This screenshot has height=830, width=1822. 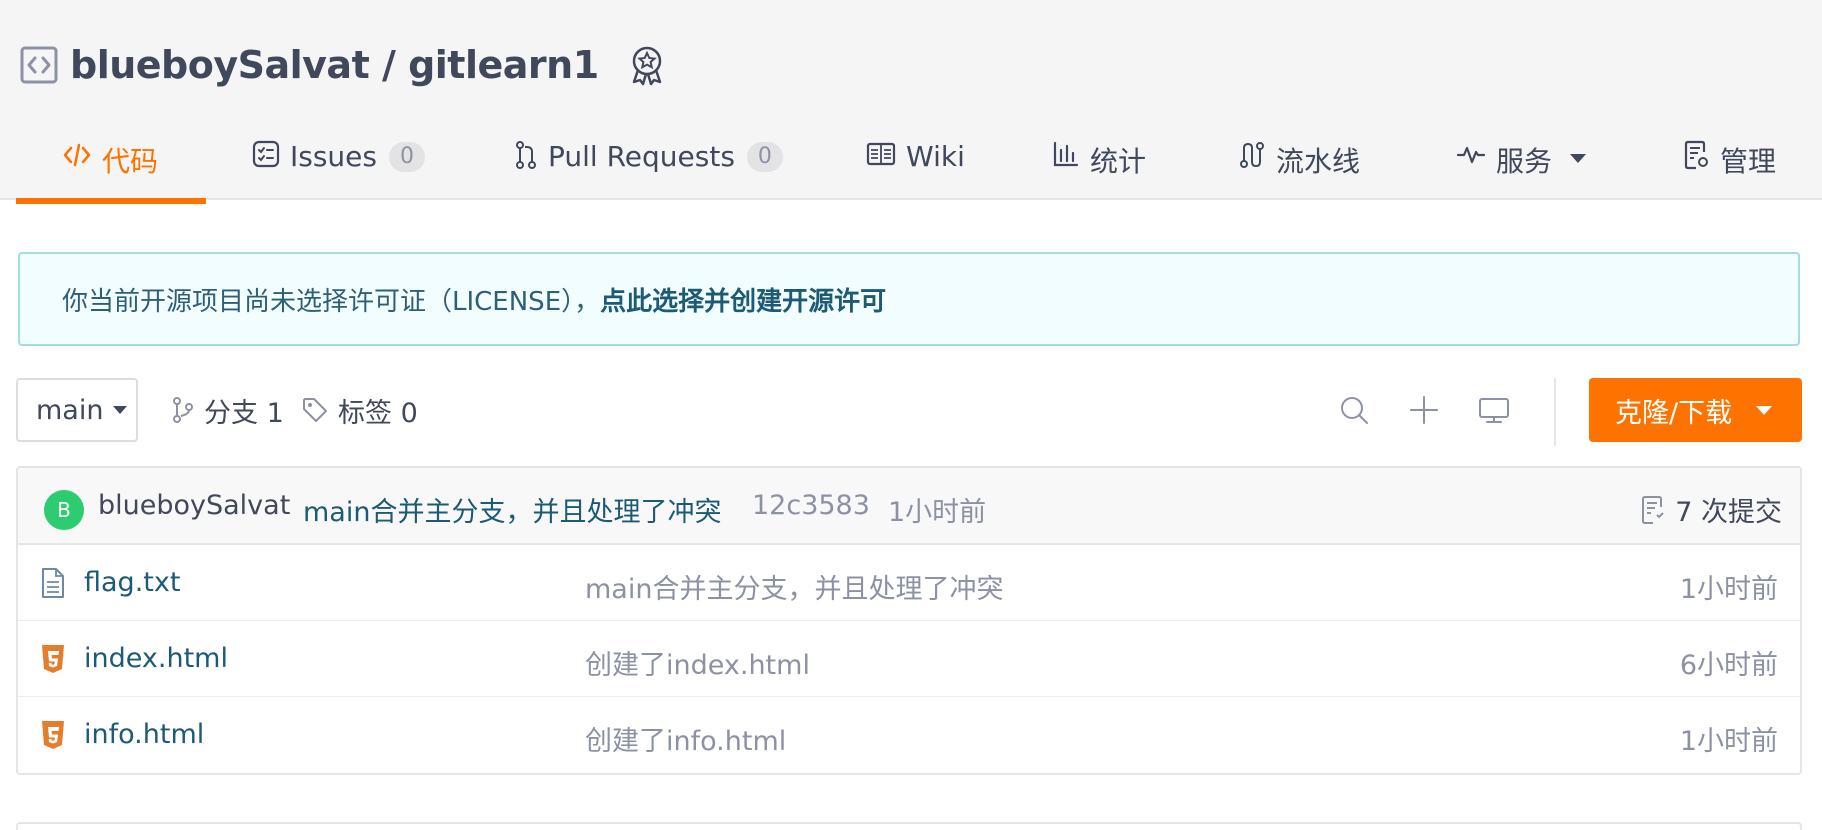 What do you see at coordinates (909, 412) in the screenshot?
I see `repo-toolbar: main 分支 1 标签 0 克隆/下载` at bounding box center [909, 412].